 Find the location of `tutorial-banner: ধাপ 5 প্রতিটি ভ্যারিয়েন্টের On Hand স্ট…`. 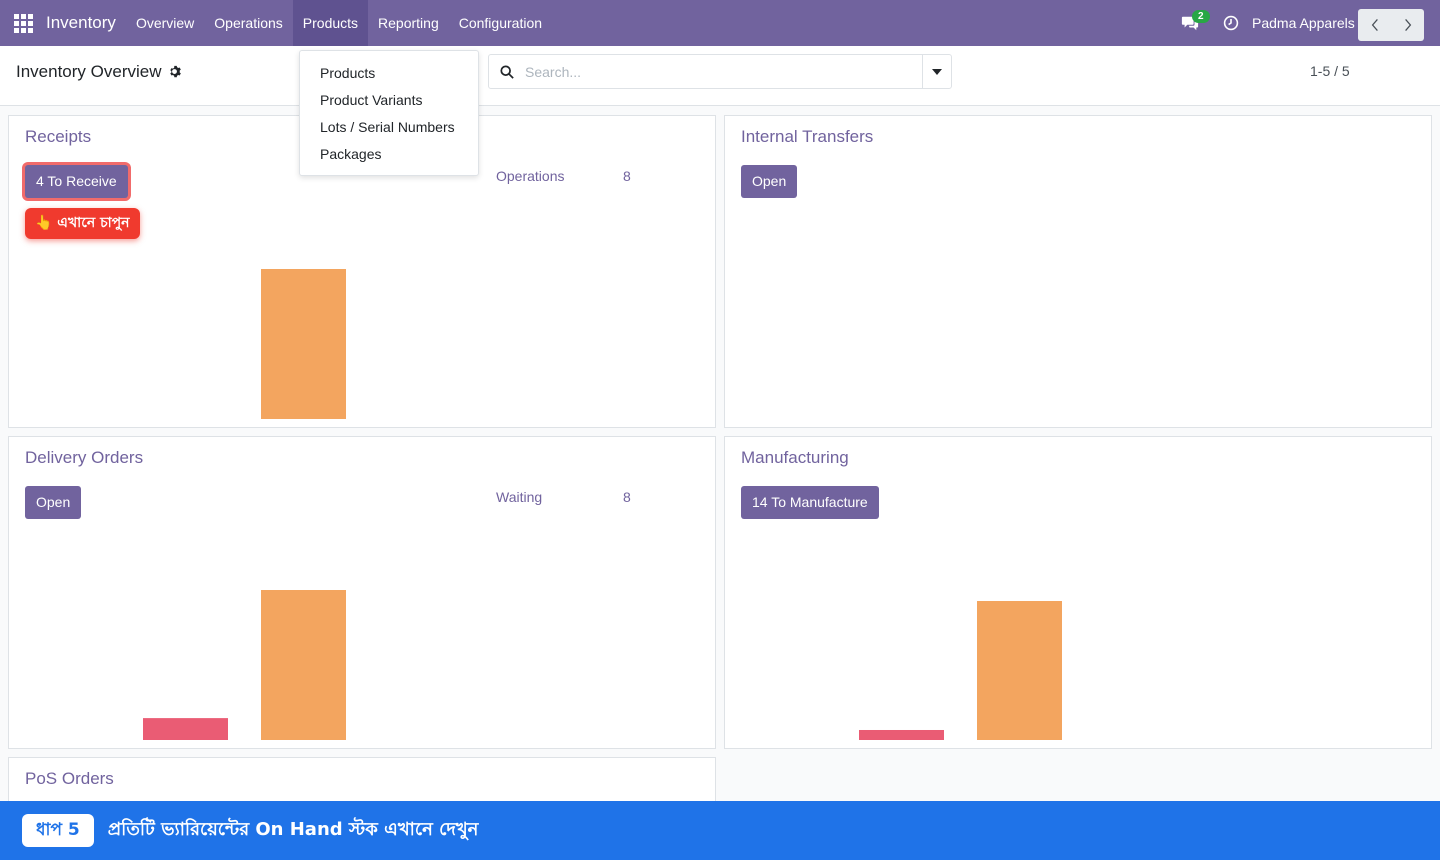

tutorial-banner: ধাপ 5 প্রতিটি ভ্যারিয়েন্টের On Hand স্ট… is located at coordinates (720, 830).